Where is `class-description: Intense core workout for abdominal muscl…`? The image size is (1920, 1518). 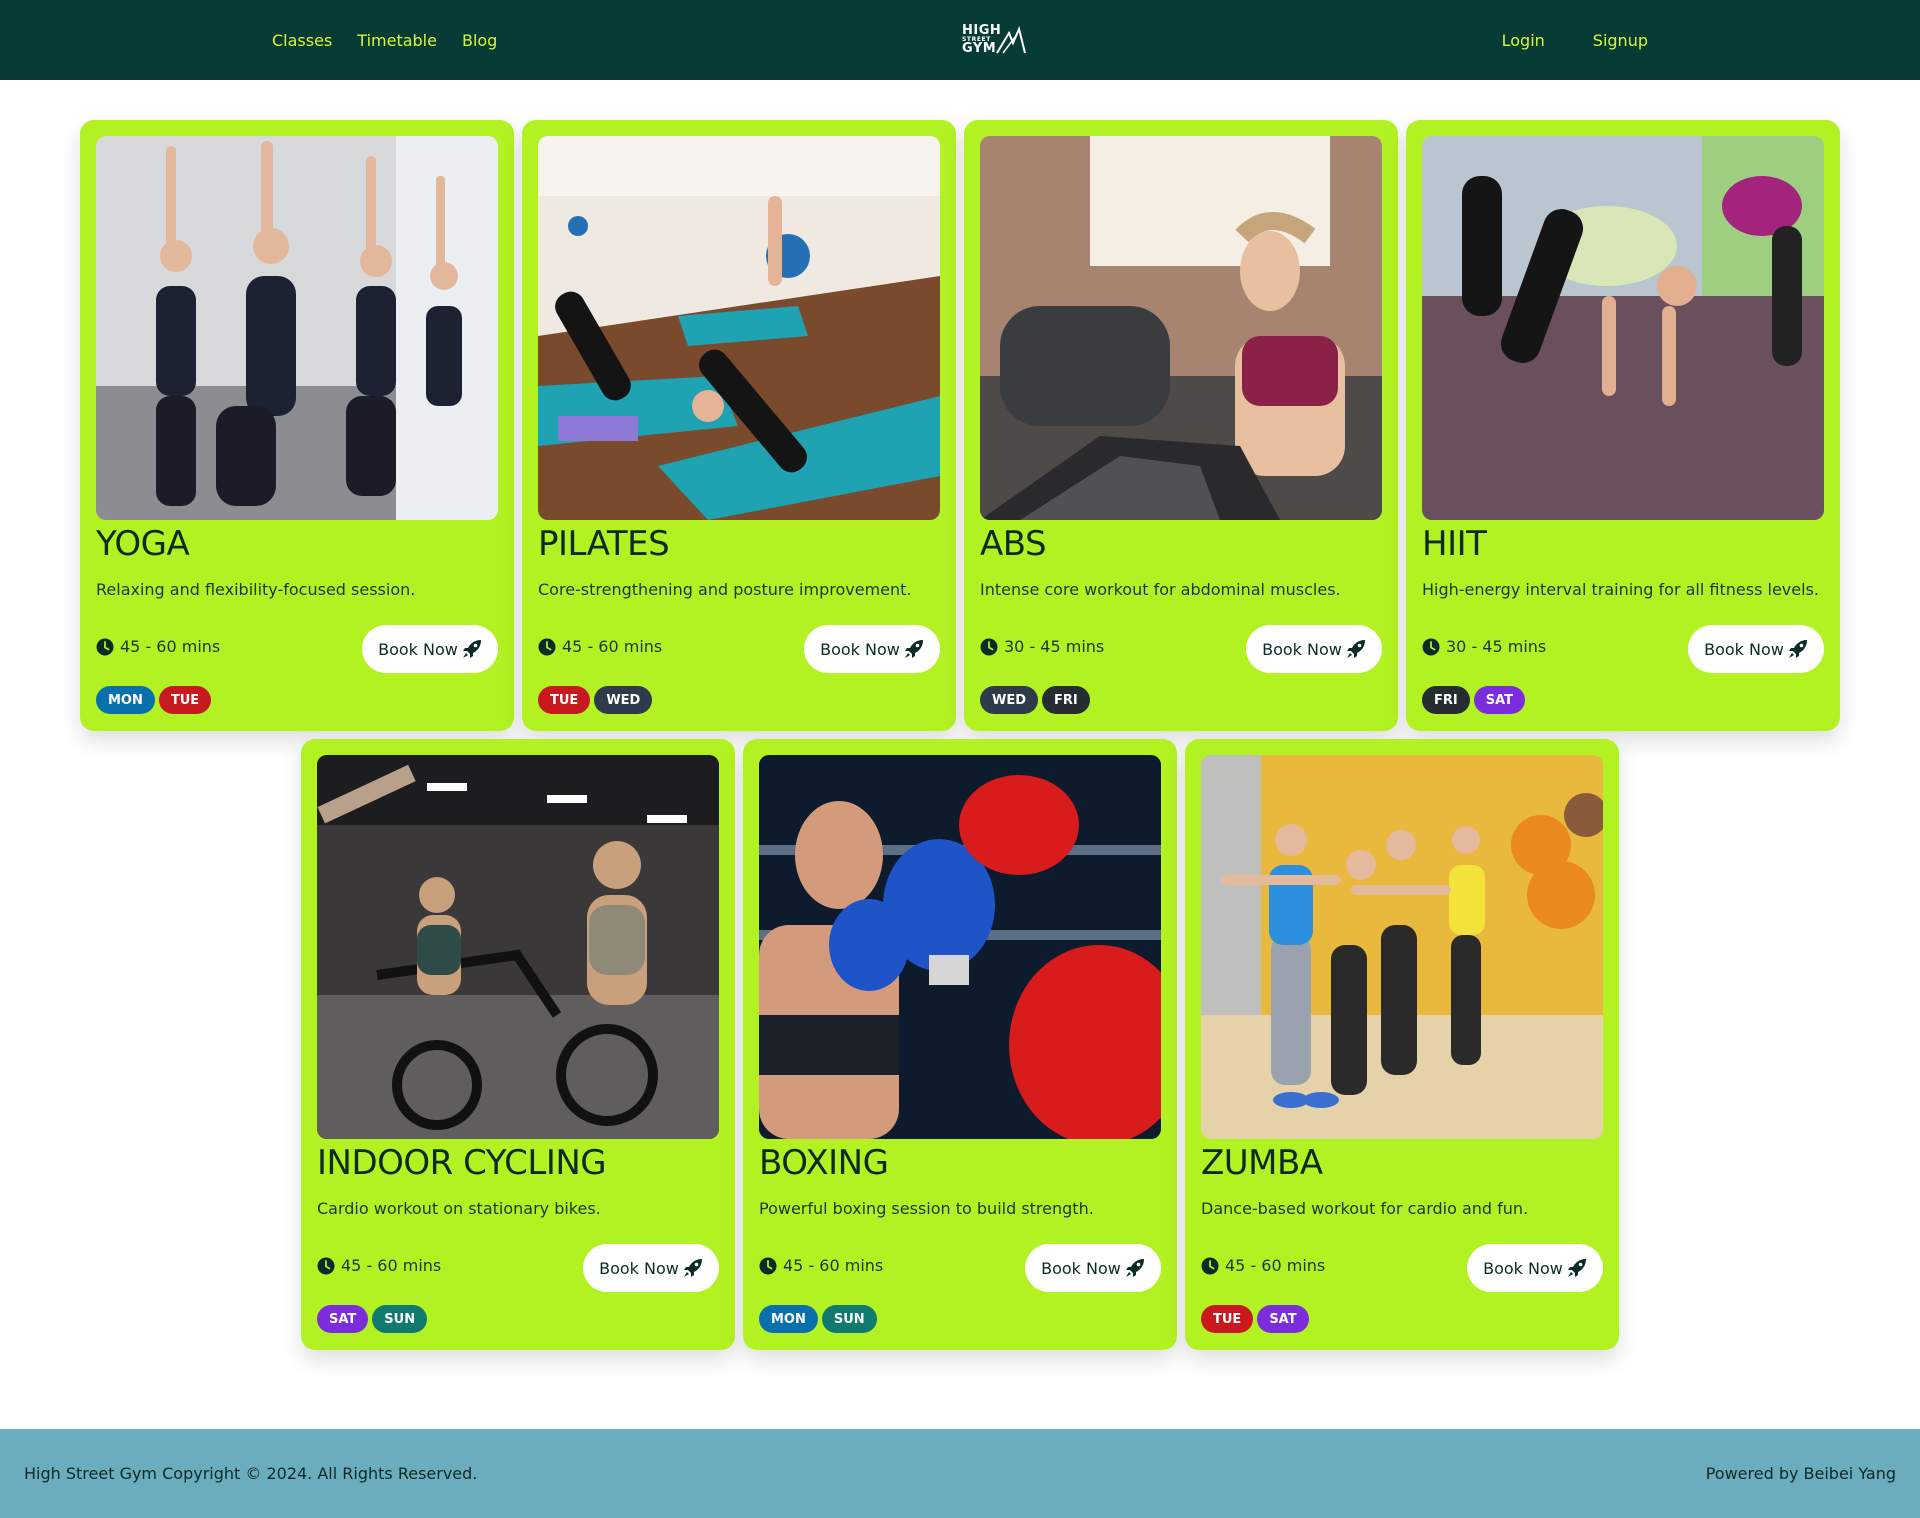 class-description: Intense core workout for abdominal muscl… is located at coordinates (1160, 589).